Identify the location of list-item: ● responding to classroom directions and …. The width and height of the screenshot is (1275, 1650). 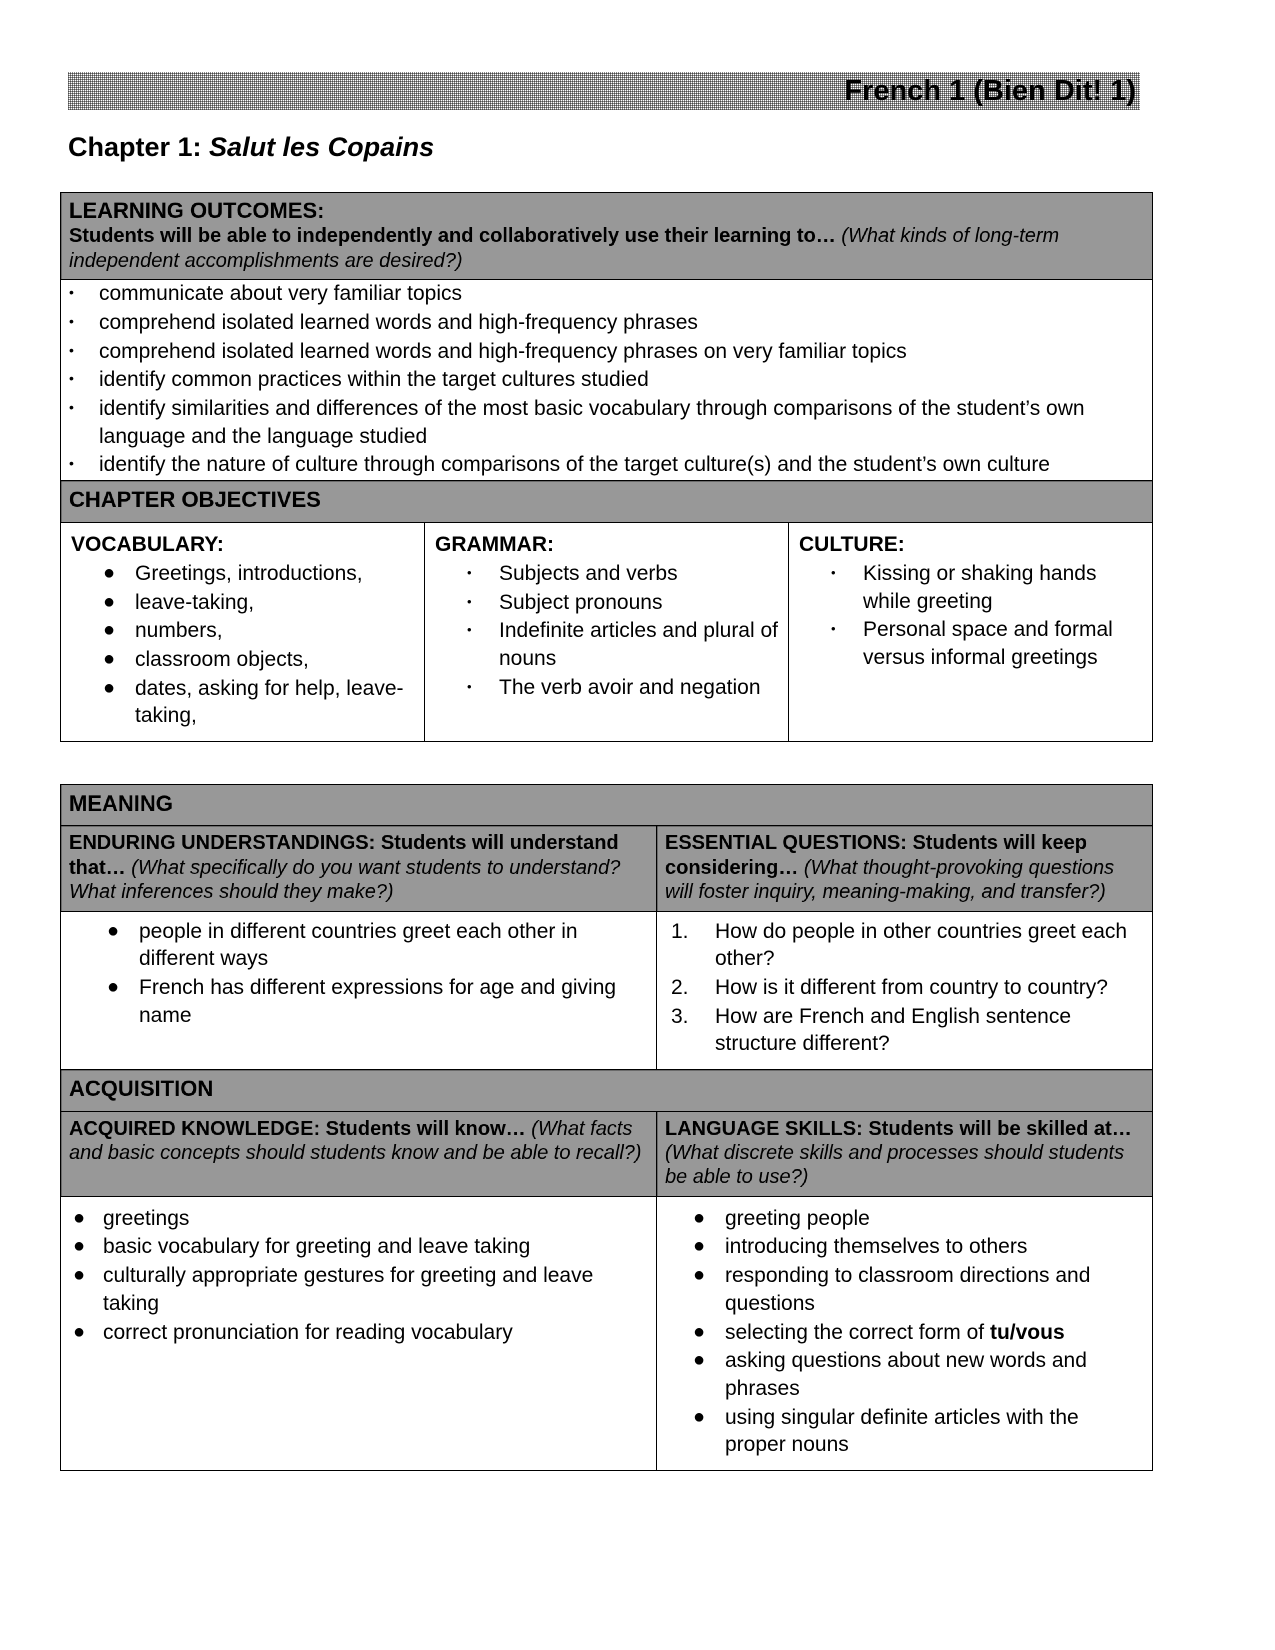
(901, 1289).